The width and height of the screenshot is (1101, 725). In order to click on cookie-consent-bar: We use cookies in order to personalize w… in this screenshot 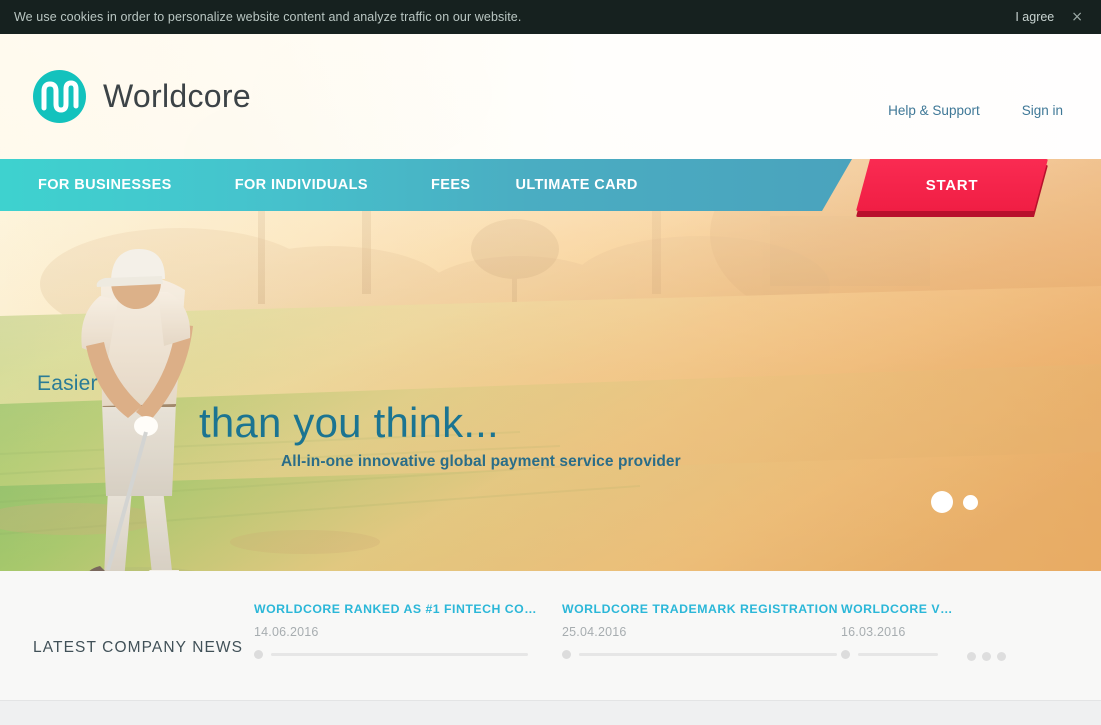, I will do `click(550, 17)`.